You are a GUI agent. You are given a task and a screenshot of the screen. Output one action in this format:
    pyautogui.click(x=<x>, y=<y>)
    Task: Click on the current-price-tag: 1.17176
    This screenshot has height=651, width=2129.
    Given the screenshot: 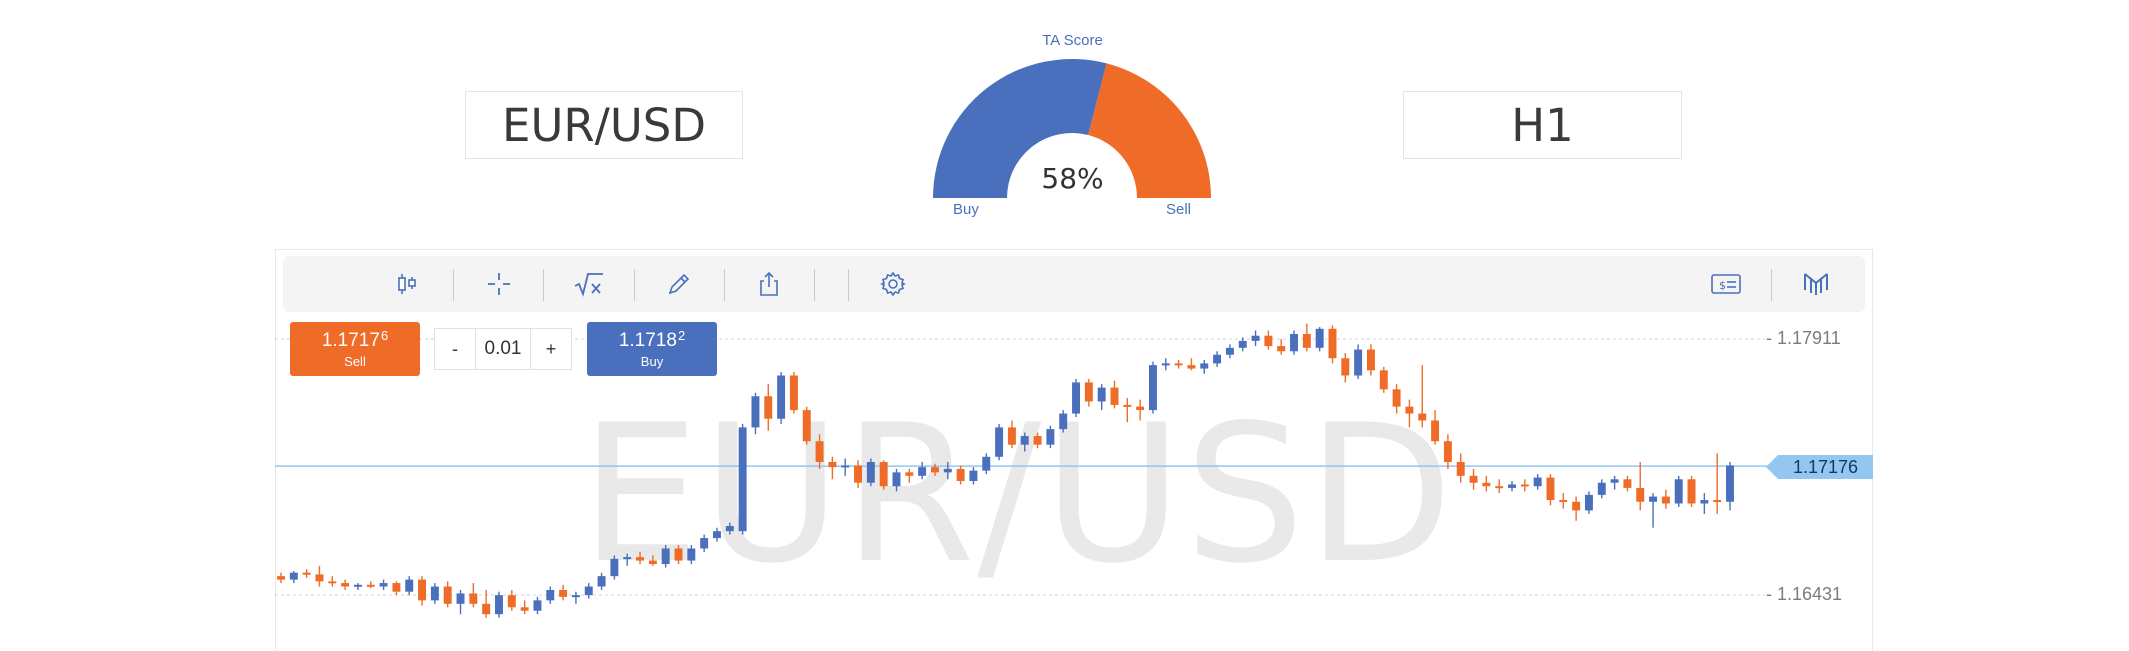 What is the action you would take?
    pyautogui.click(x=1819, y=467)
    